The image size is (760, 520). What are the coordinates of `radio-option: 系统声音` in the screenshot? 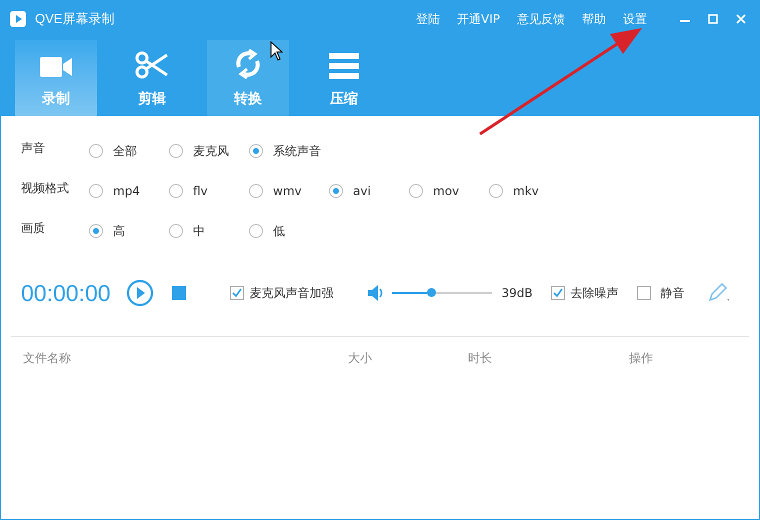 It's located at (289, 151).